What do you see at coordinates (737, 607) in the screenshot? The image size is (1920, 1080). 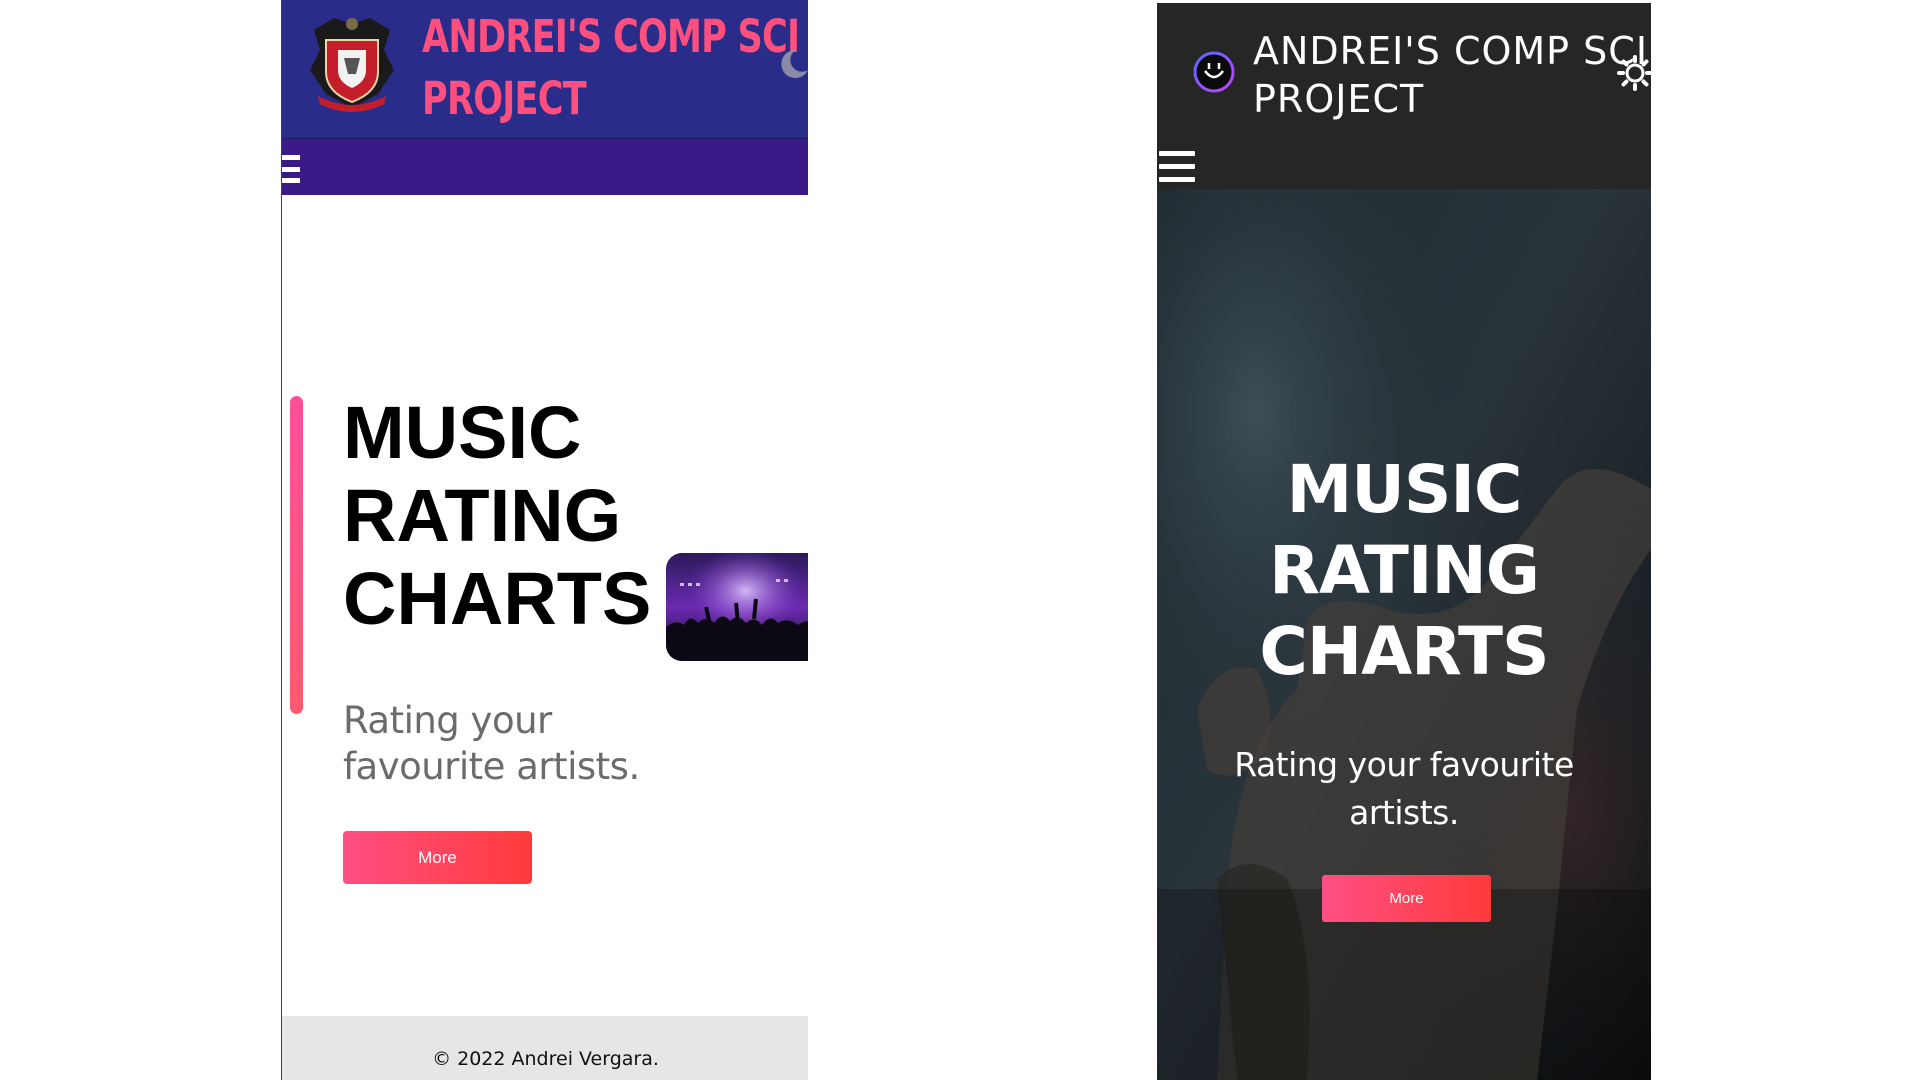 I see `concert-thumbnail` at bounding box center [737, 607].